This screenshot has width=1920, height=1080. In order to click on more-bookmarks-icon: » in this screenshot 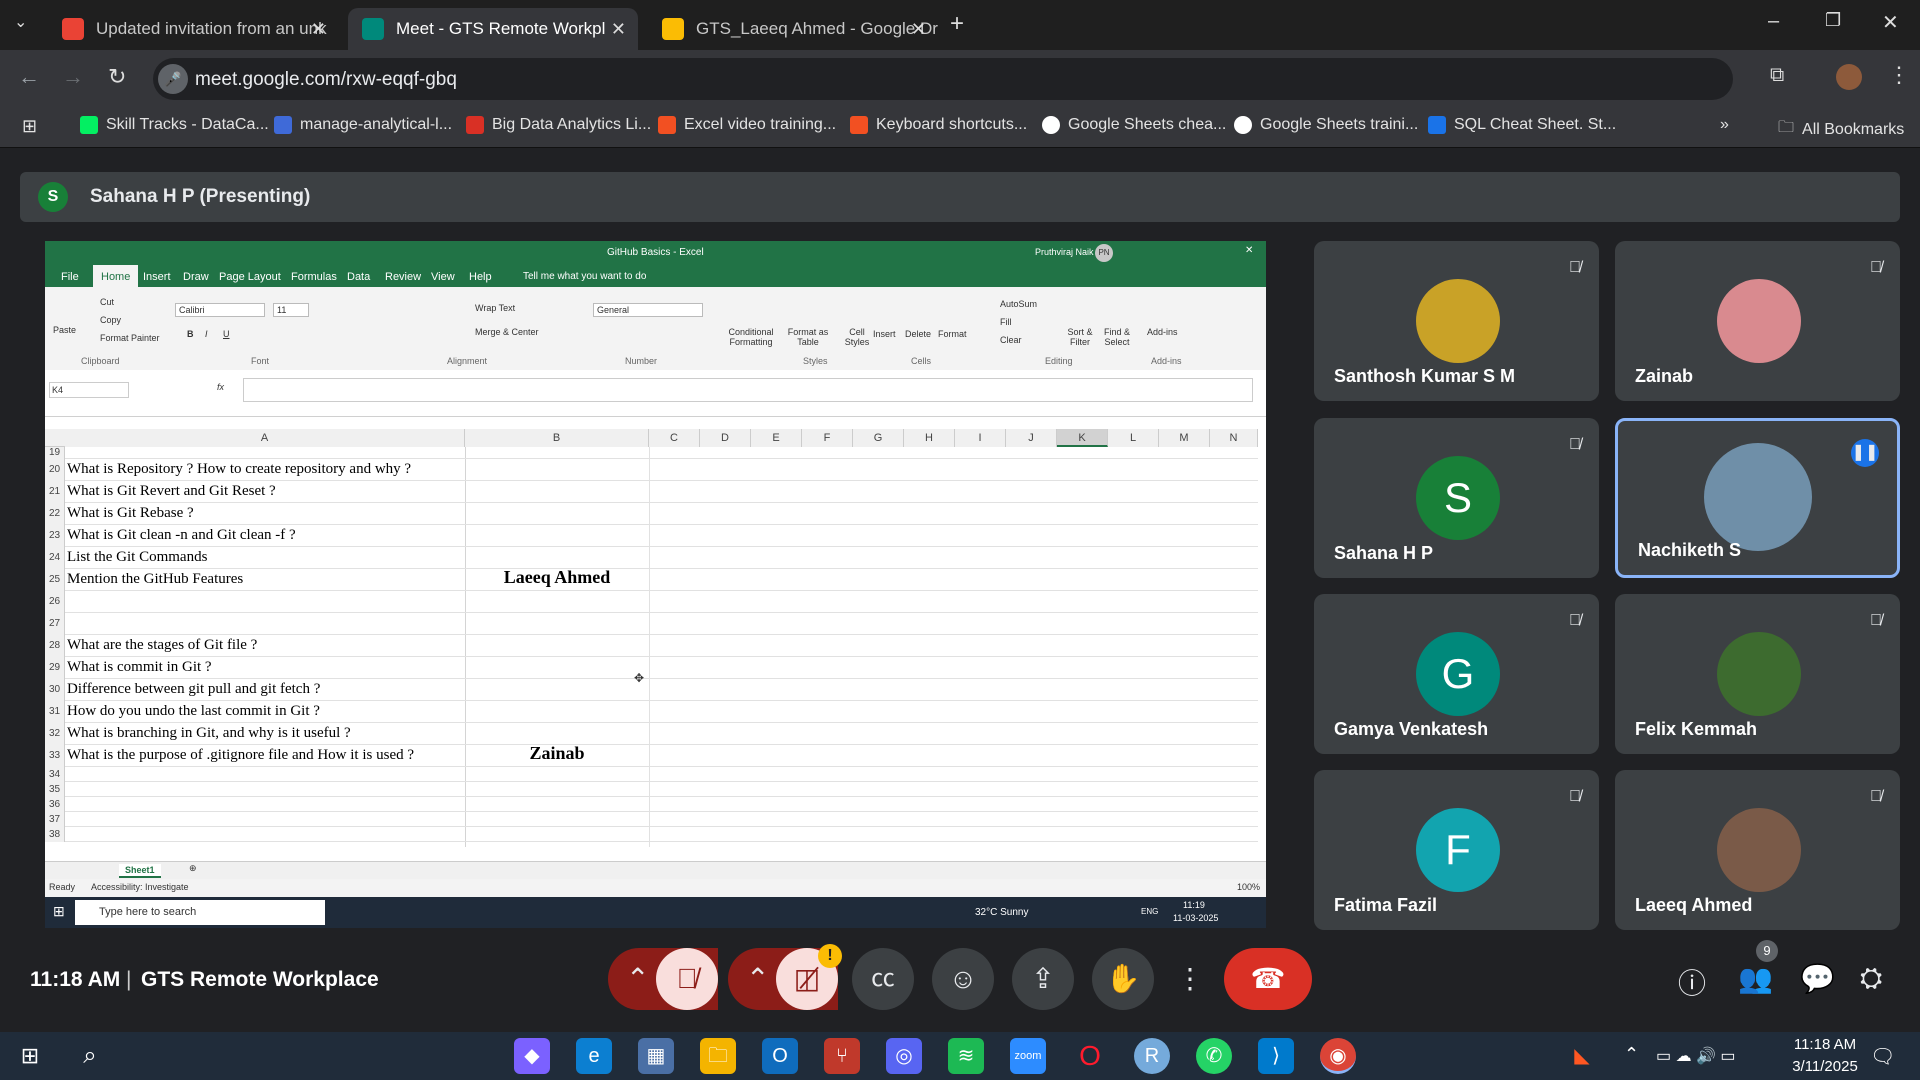, I will do `click(1724, 125)`.